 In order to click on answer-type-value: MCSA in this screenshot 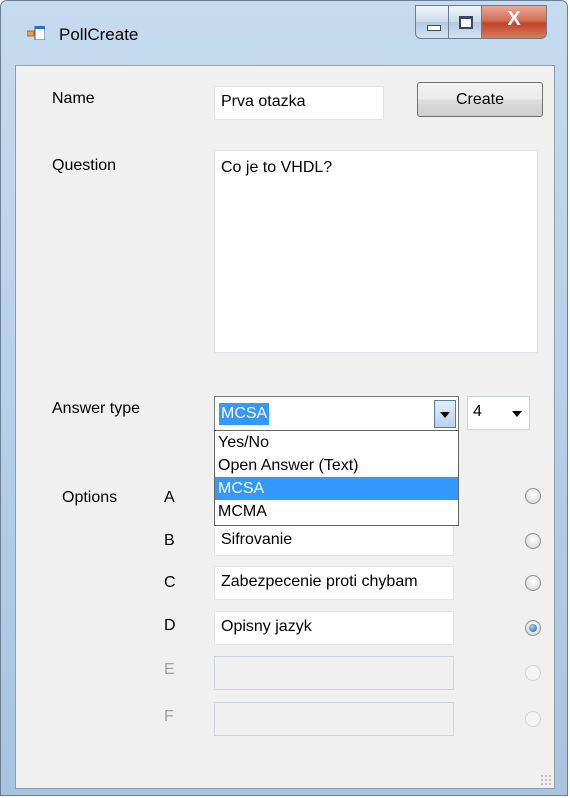, I will do `click(244, 414)`.